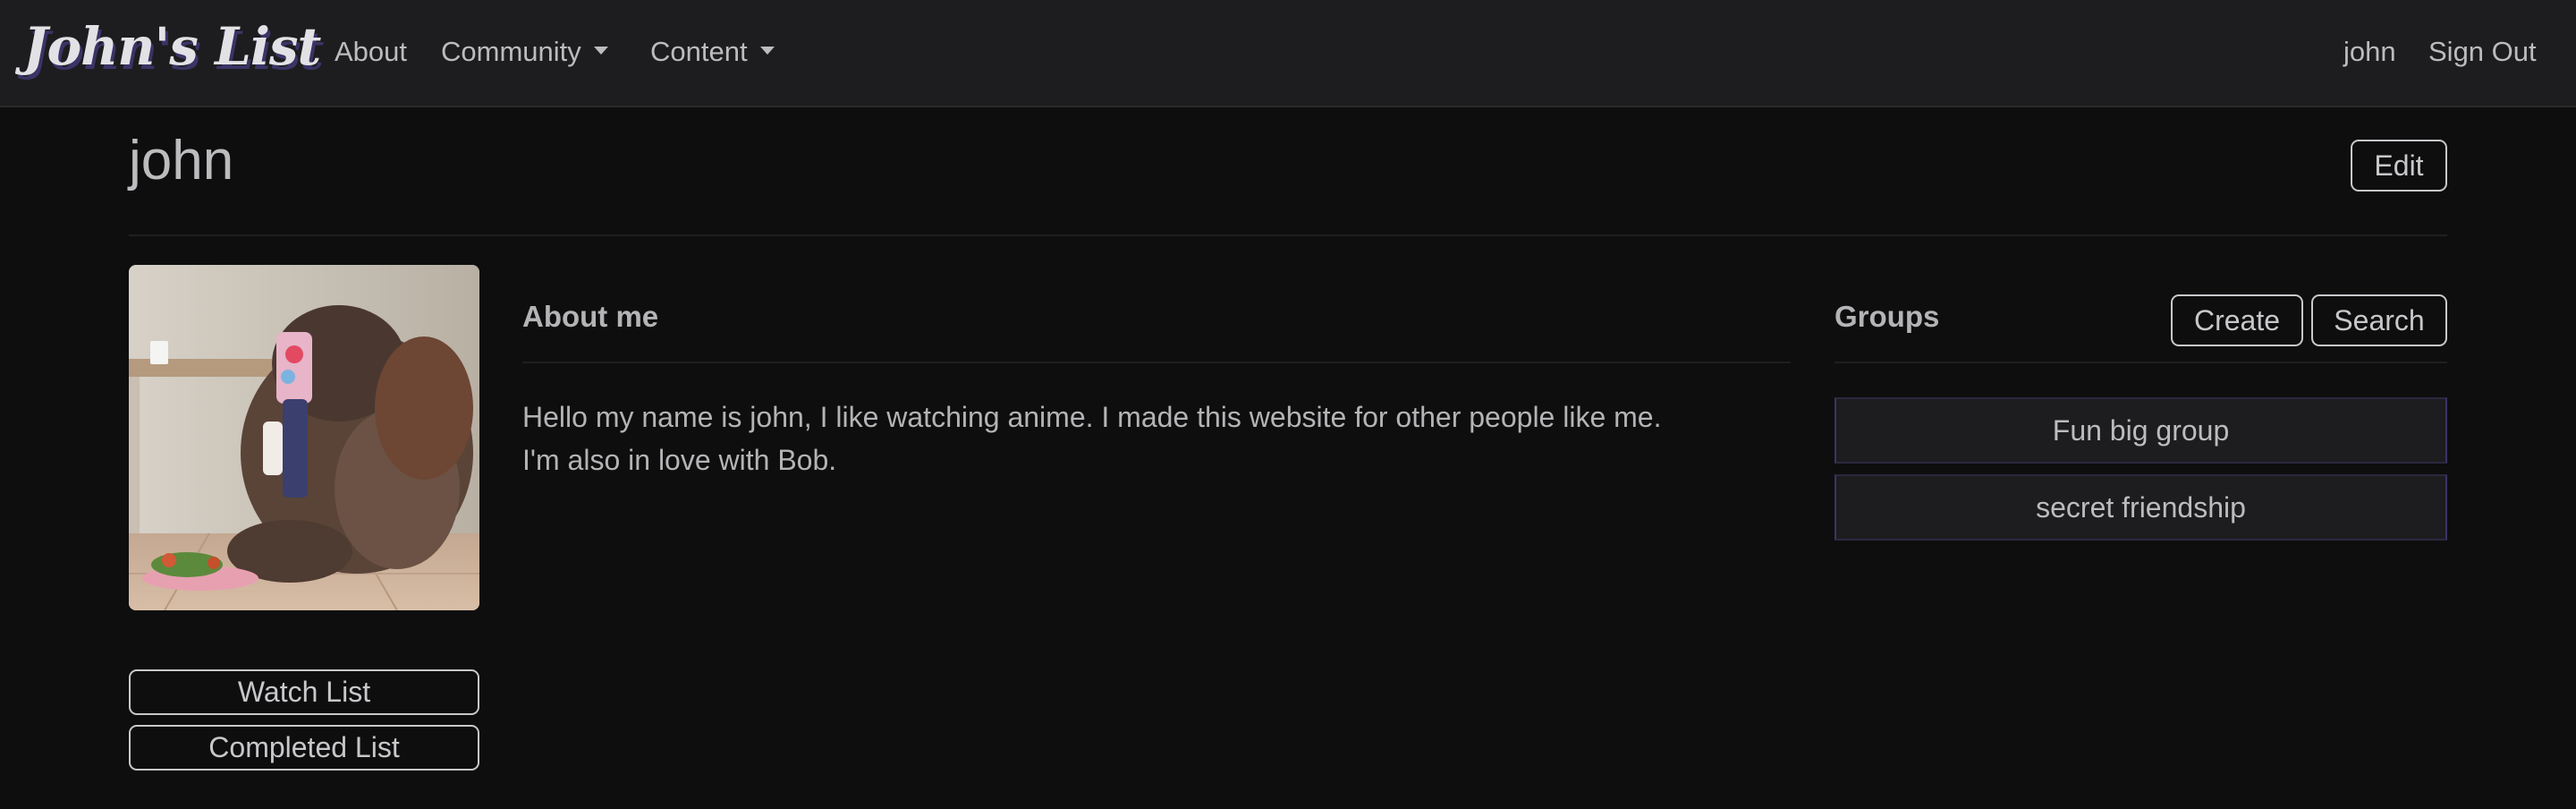  Describe the element at coordinates (181, 161) in the screenshot. I see `page-title: john` at that location.